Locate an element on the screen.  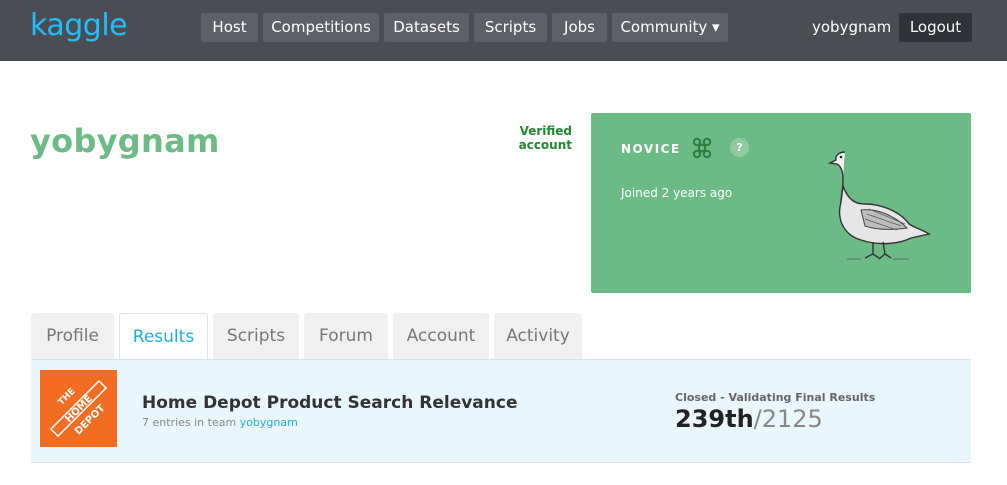
nav-community-dropdown: Community ▾ is located at coordinates (670, 27).